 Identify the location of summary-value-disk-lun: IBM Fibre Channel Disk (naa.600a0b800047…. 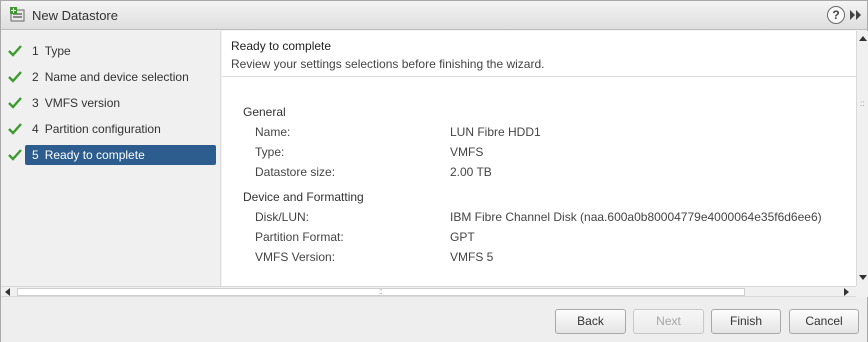
(636, 217).